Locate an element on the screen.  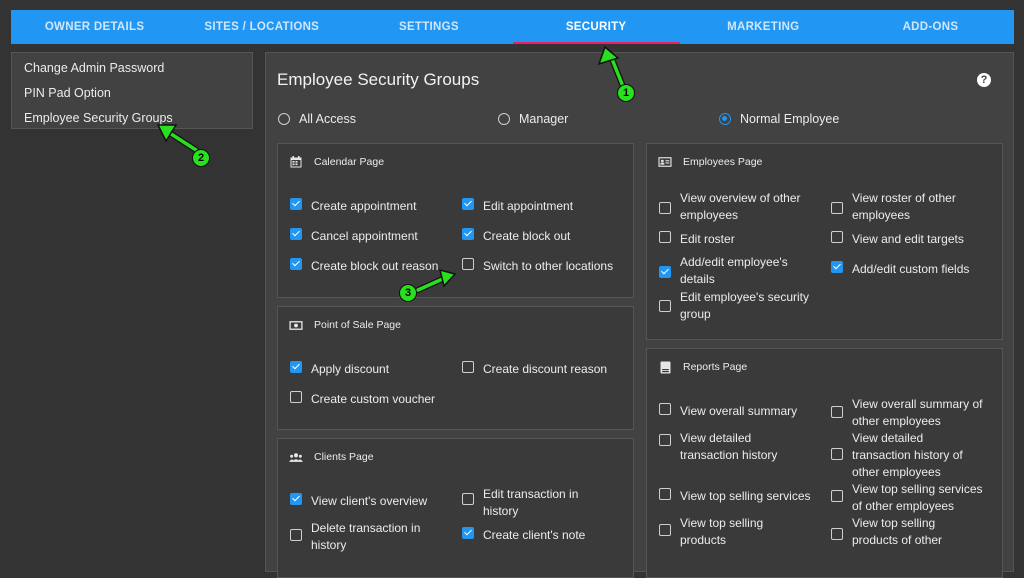
permission-cancel-appointment: Cancel appointment is located at coordinates (354, 236).